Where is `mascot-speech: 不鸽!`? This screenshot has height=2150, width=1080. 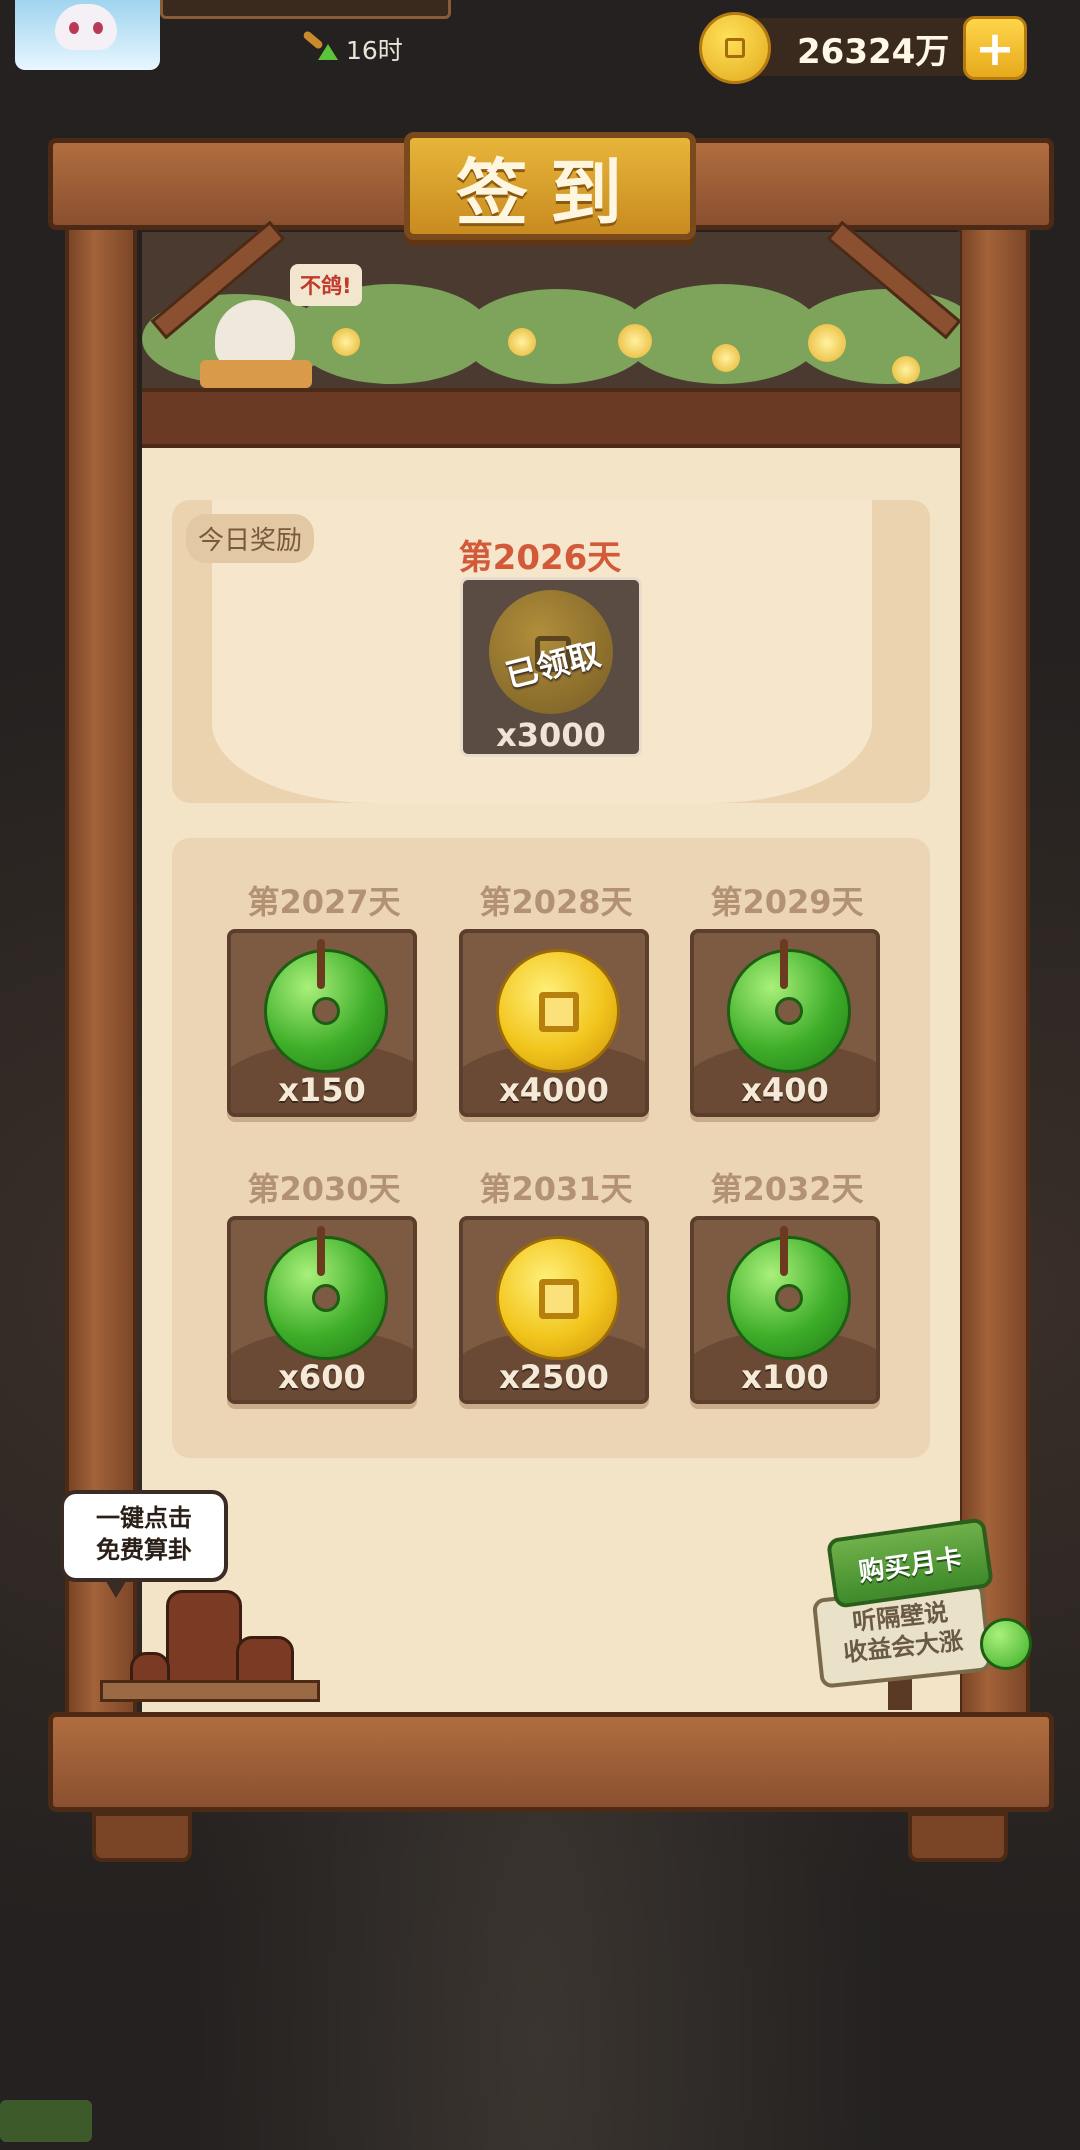
mascot-speech: 不鸽! is located at coordinates (326, 285).